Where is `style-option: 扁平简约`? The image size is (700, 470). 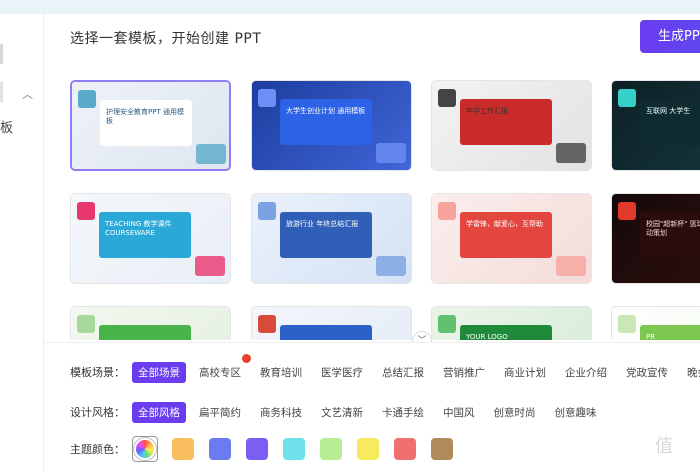
style-option: 扁平简约 is located at coordinates (220, 412).